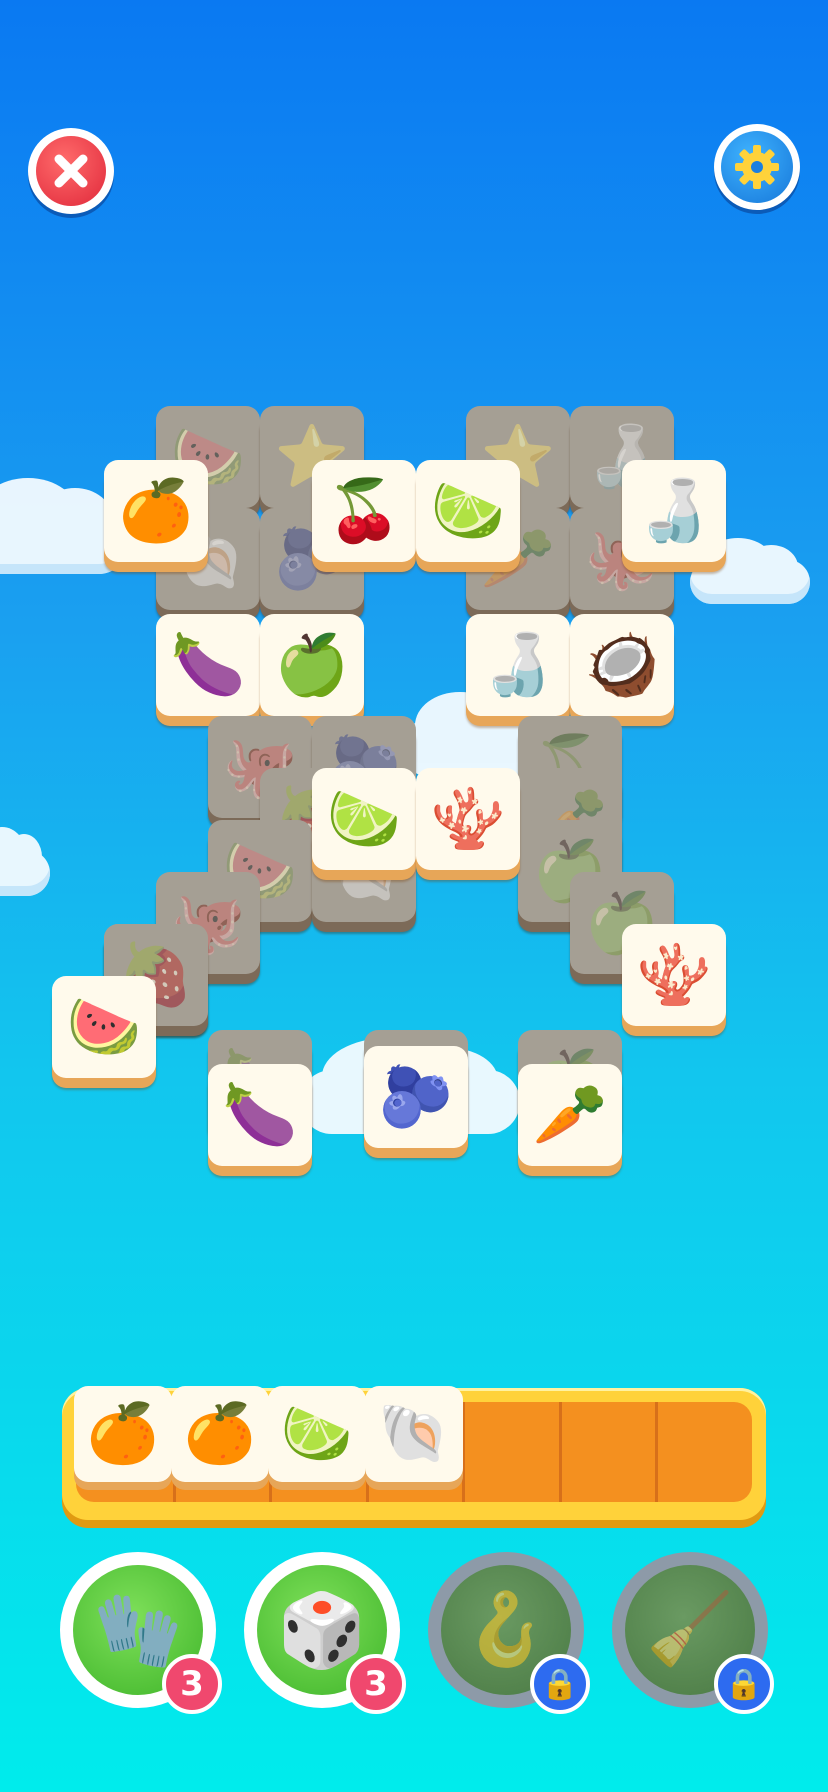 The height and width of the screenshot is (1792, 828). I want to click on tile-icon: 🐚, so click(414, 1433).